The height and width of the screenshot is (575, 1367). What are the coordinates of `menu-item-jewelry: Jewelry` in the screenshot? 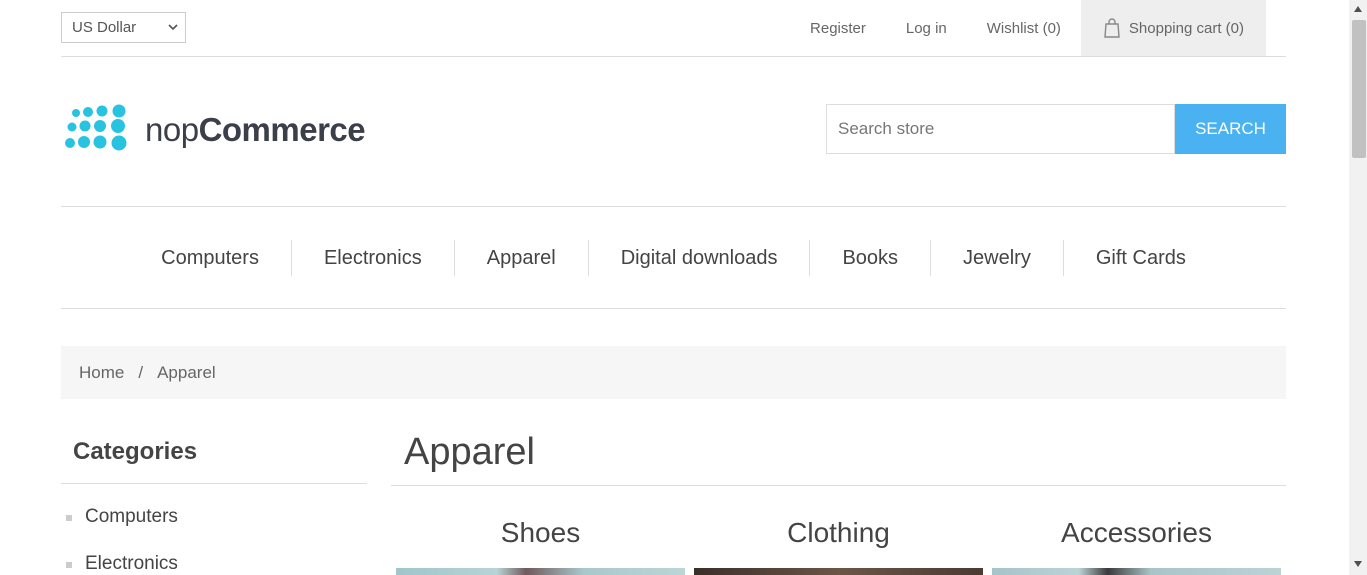 It's located at (996, 257).